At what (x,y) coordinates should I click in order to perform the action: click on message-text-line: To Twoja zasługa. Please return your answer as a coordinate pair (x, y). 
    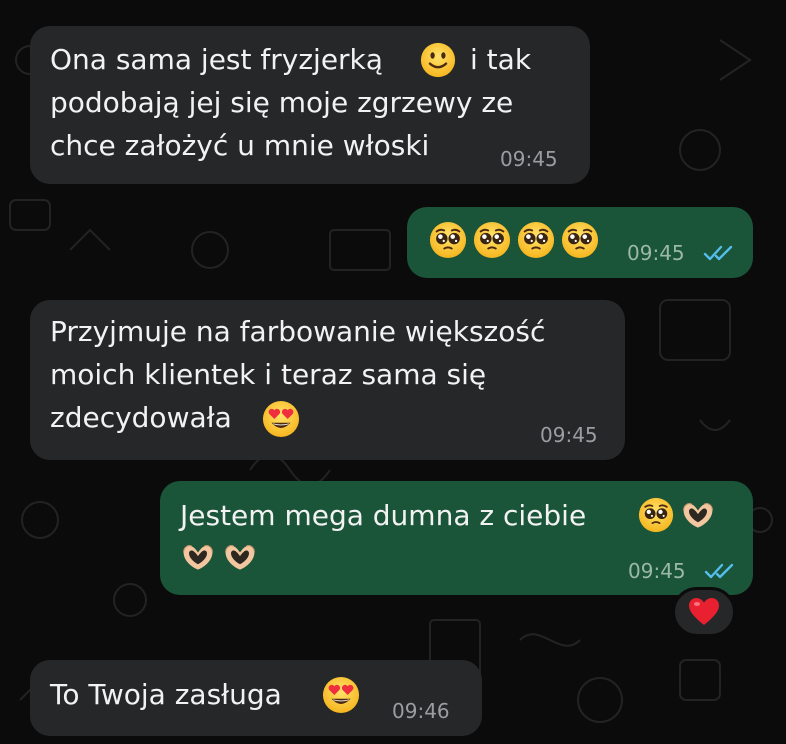
    Looking at the image, I should click on (166, 694).